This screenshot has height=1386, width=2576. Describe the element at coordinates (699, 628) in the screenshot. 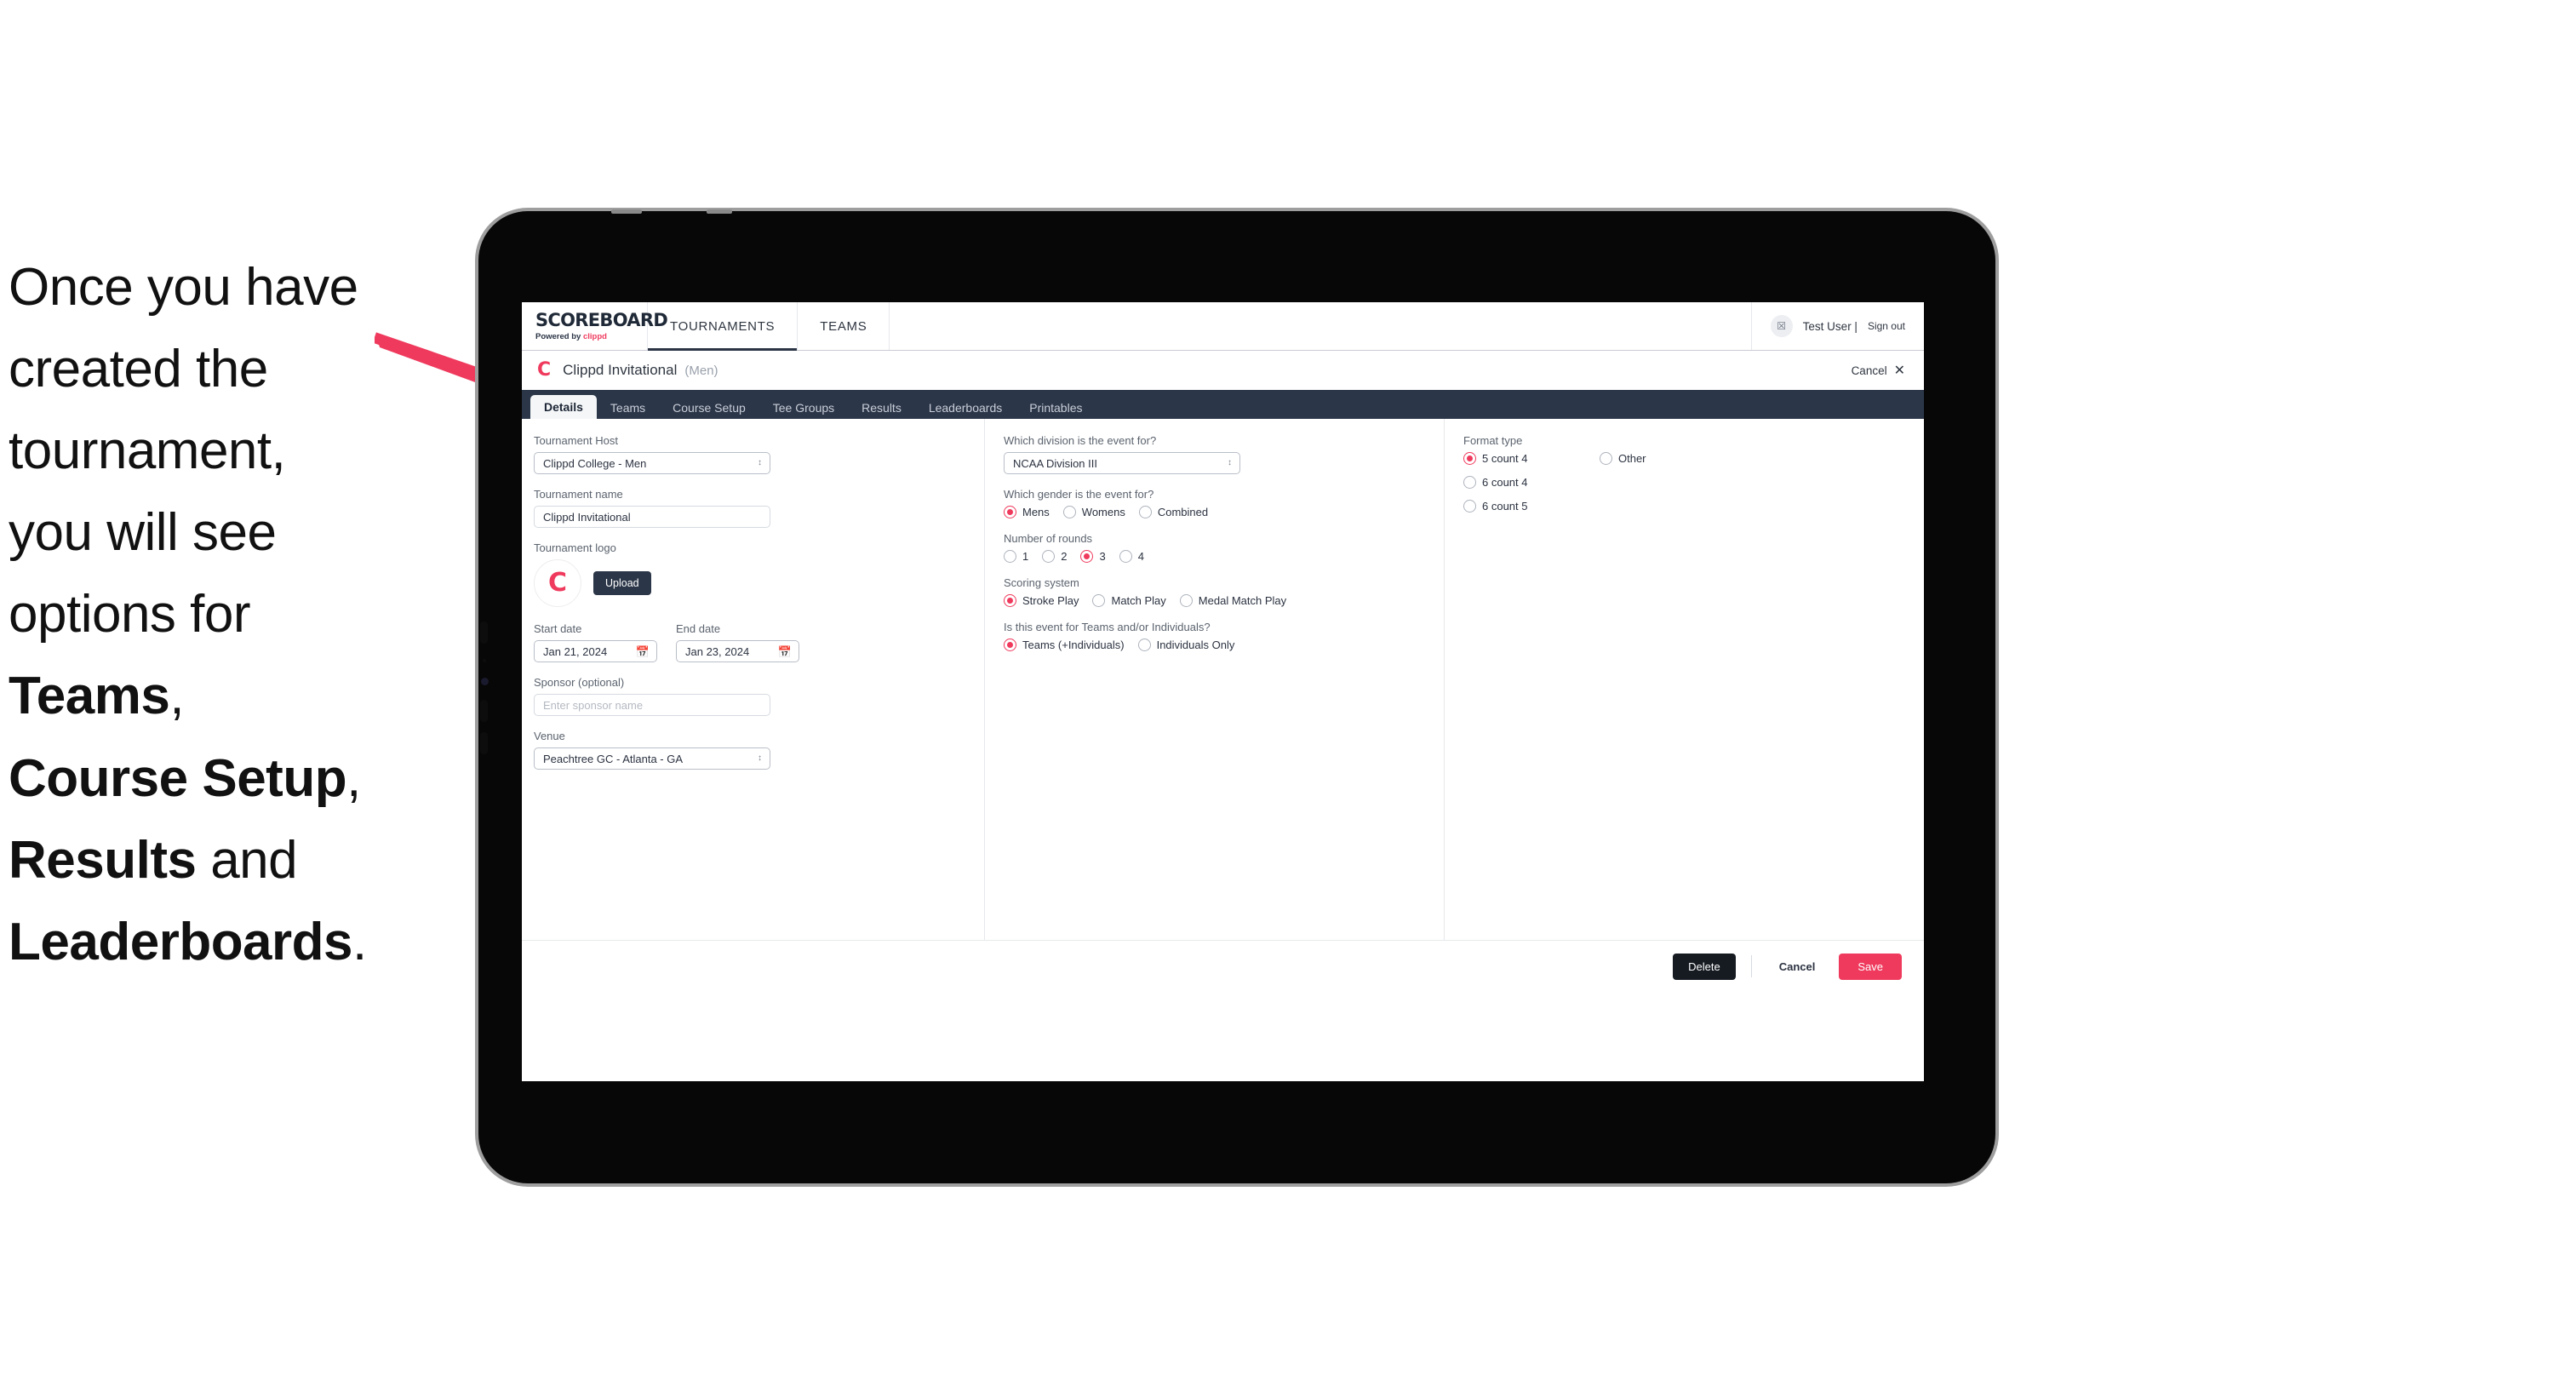

I see `end-date-label: End date` at that location.